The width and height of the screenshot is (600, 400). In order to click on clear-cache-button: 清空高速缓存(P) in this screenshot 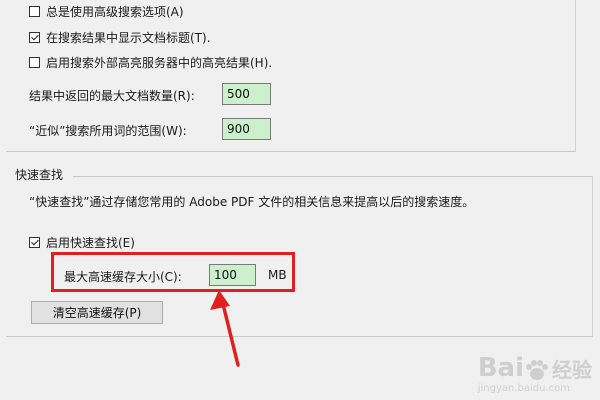, I will do `click(97, 312)`.